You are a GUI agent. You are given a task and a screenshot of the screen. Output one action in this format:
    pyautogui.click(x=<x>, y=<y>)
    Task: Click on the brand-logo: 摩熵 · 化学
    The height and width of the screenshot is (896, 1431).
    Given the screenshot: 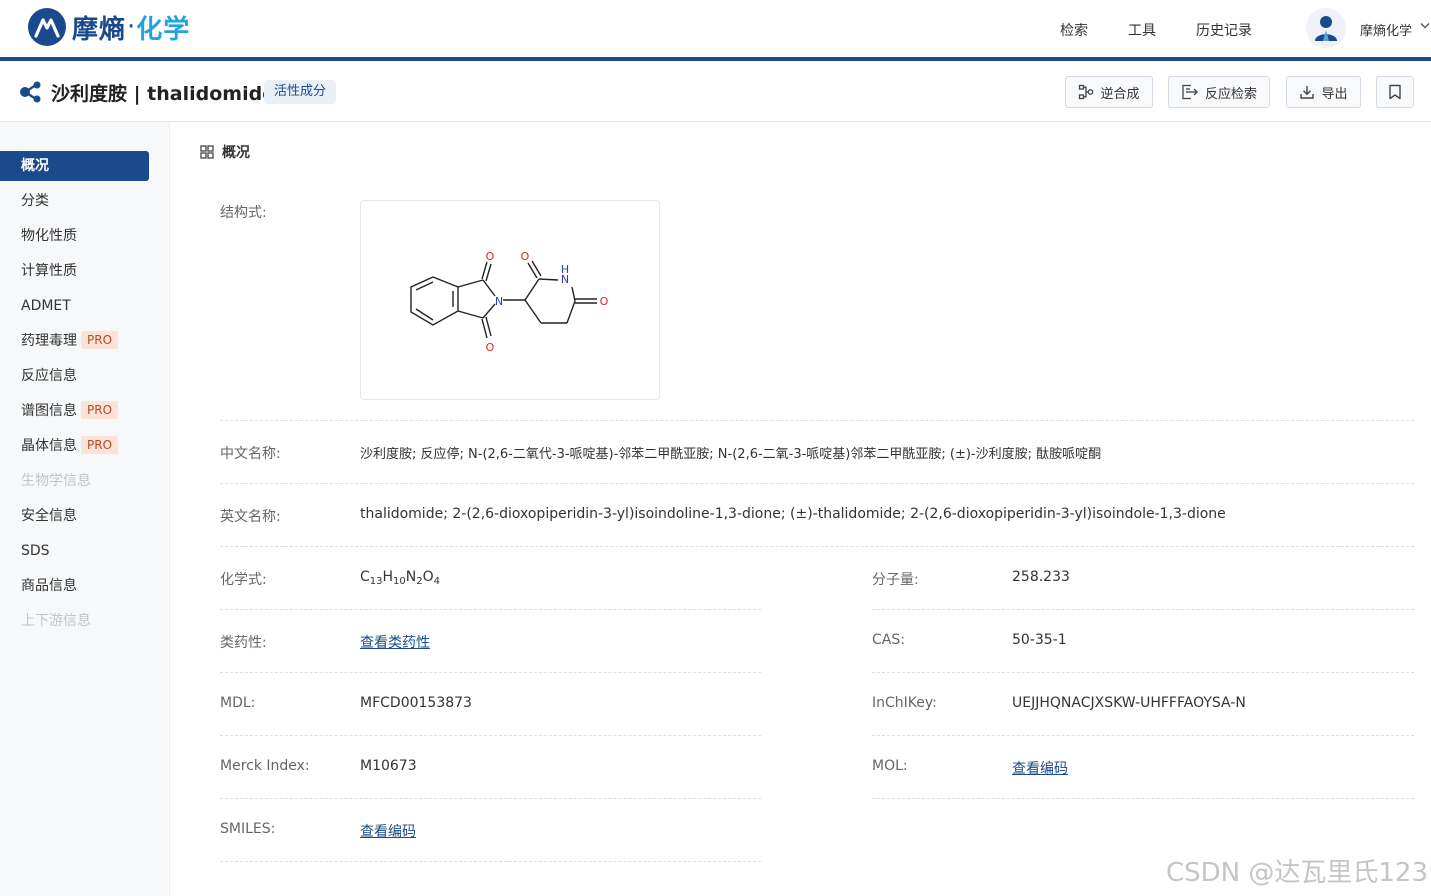 What is the action you would take?
    pyautogui.click(x=109, y=27)
    